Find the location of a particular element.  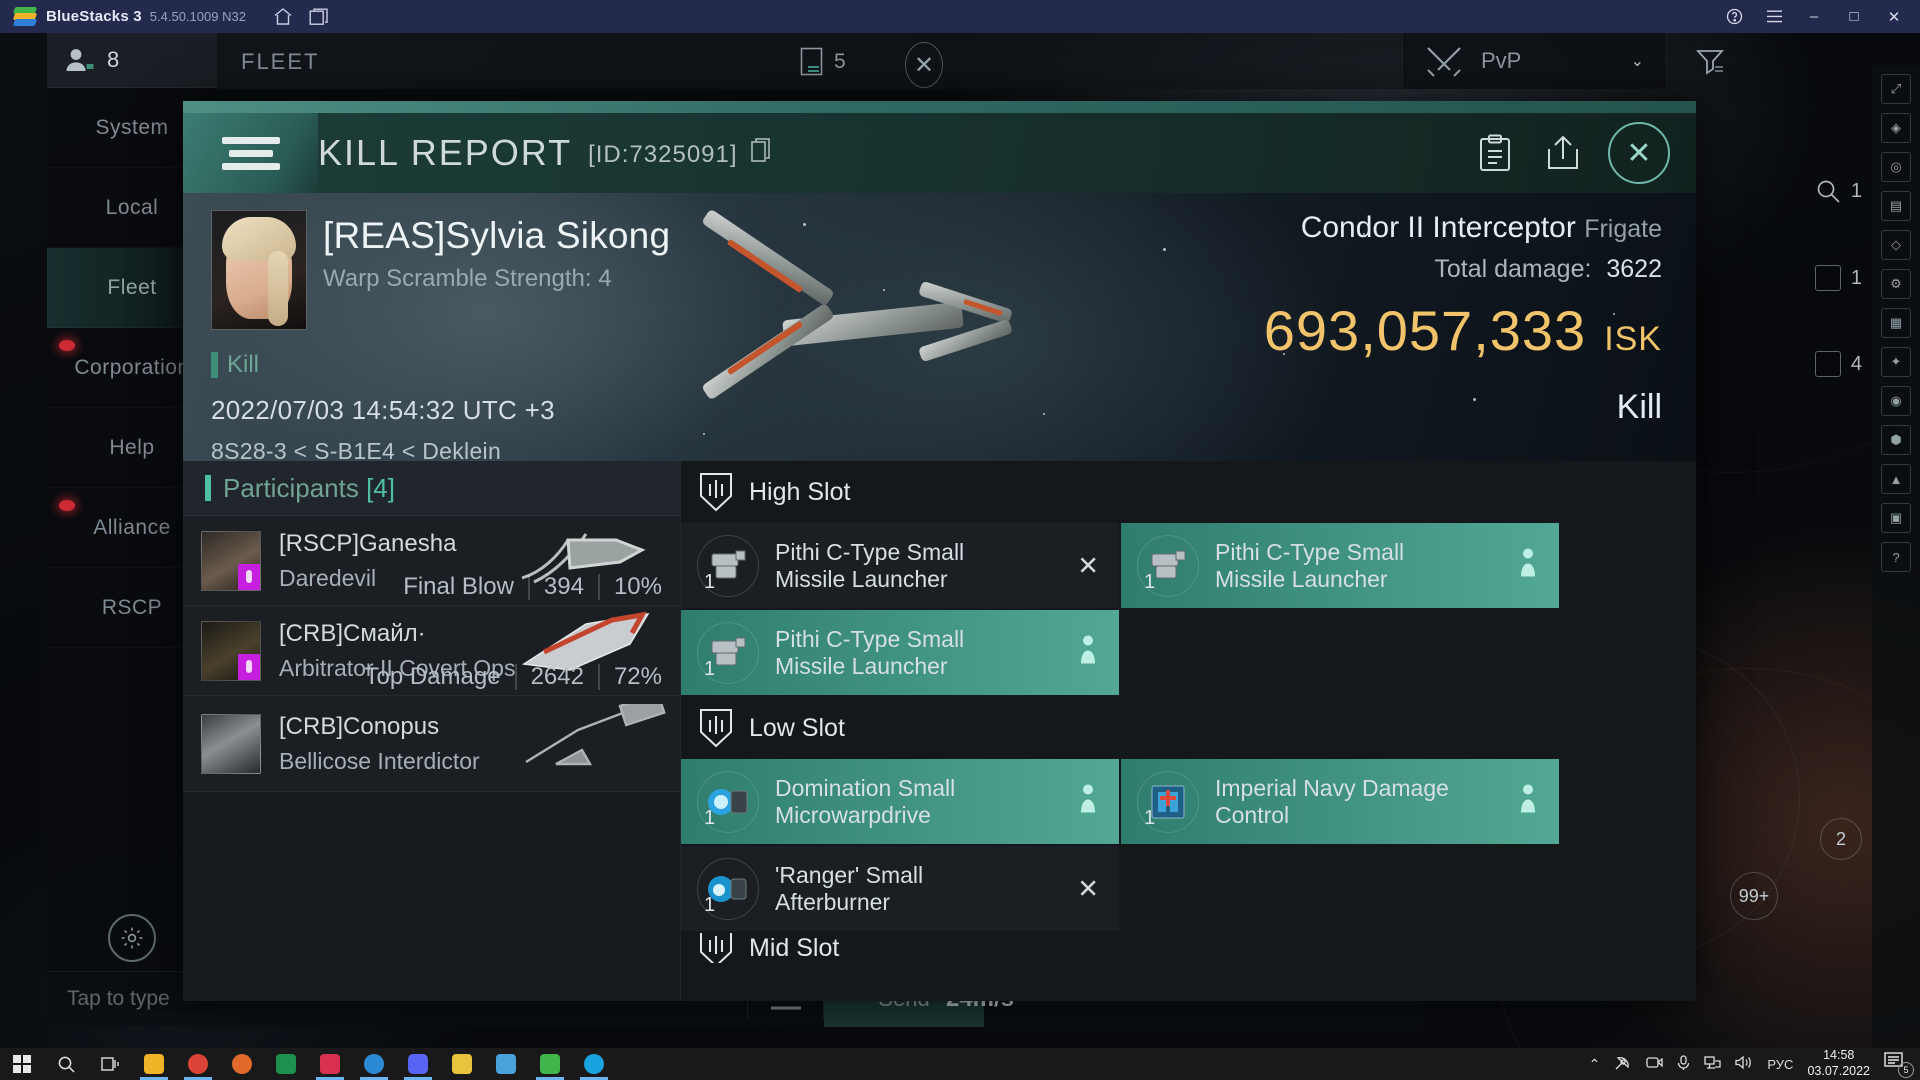

modal-menu-button is located at coordinates (250, 153).